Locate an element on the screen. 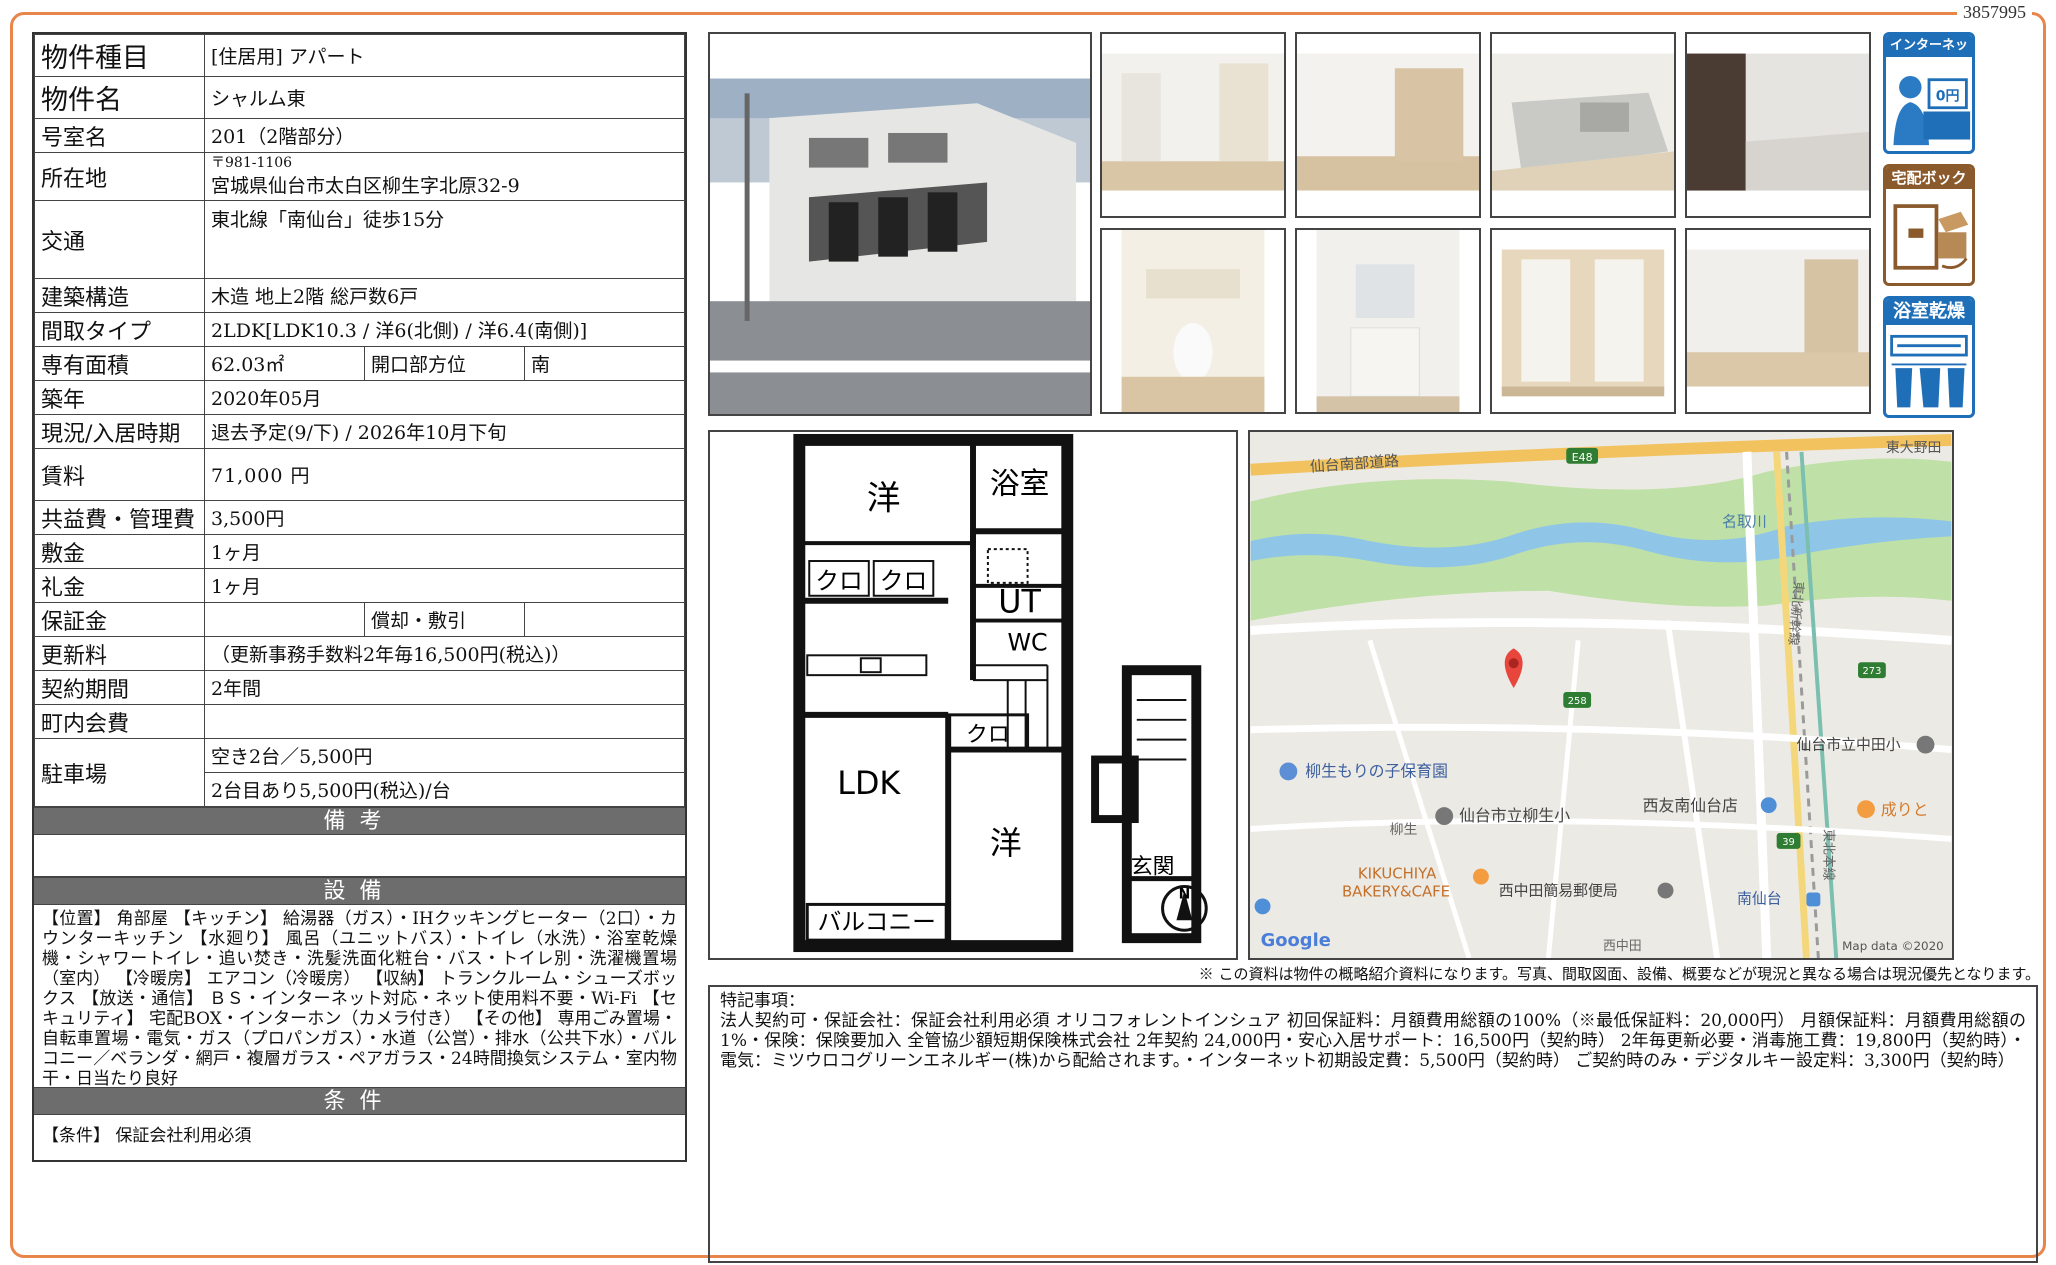  contract-label: 契約期間 is located at coordinates (119, 687).